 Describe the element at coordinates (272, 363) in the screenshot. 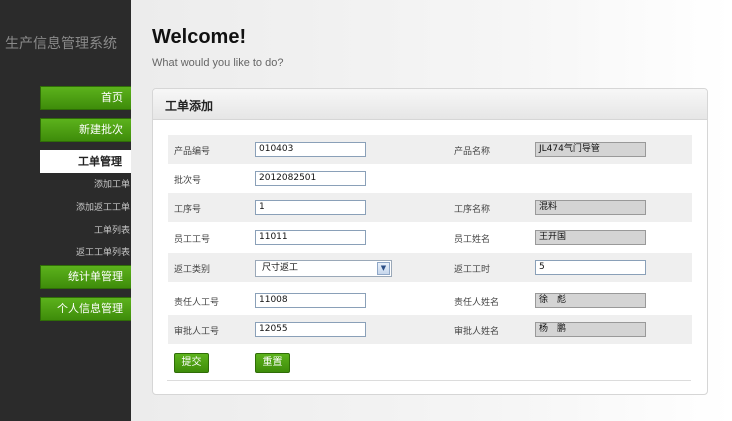

I see `reset-button: 重置` at that location.